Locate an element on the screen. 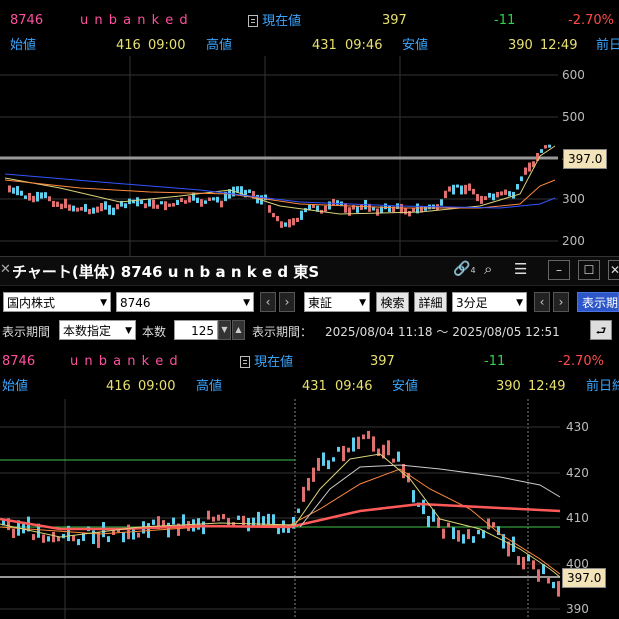 This screenshot has width=619, height=619. interval-select-value: 3分足 is located at coordinates (472, 303).